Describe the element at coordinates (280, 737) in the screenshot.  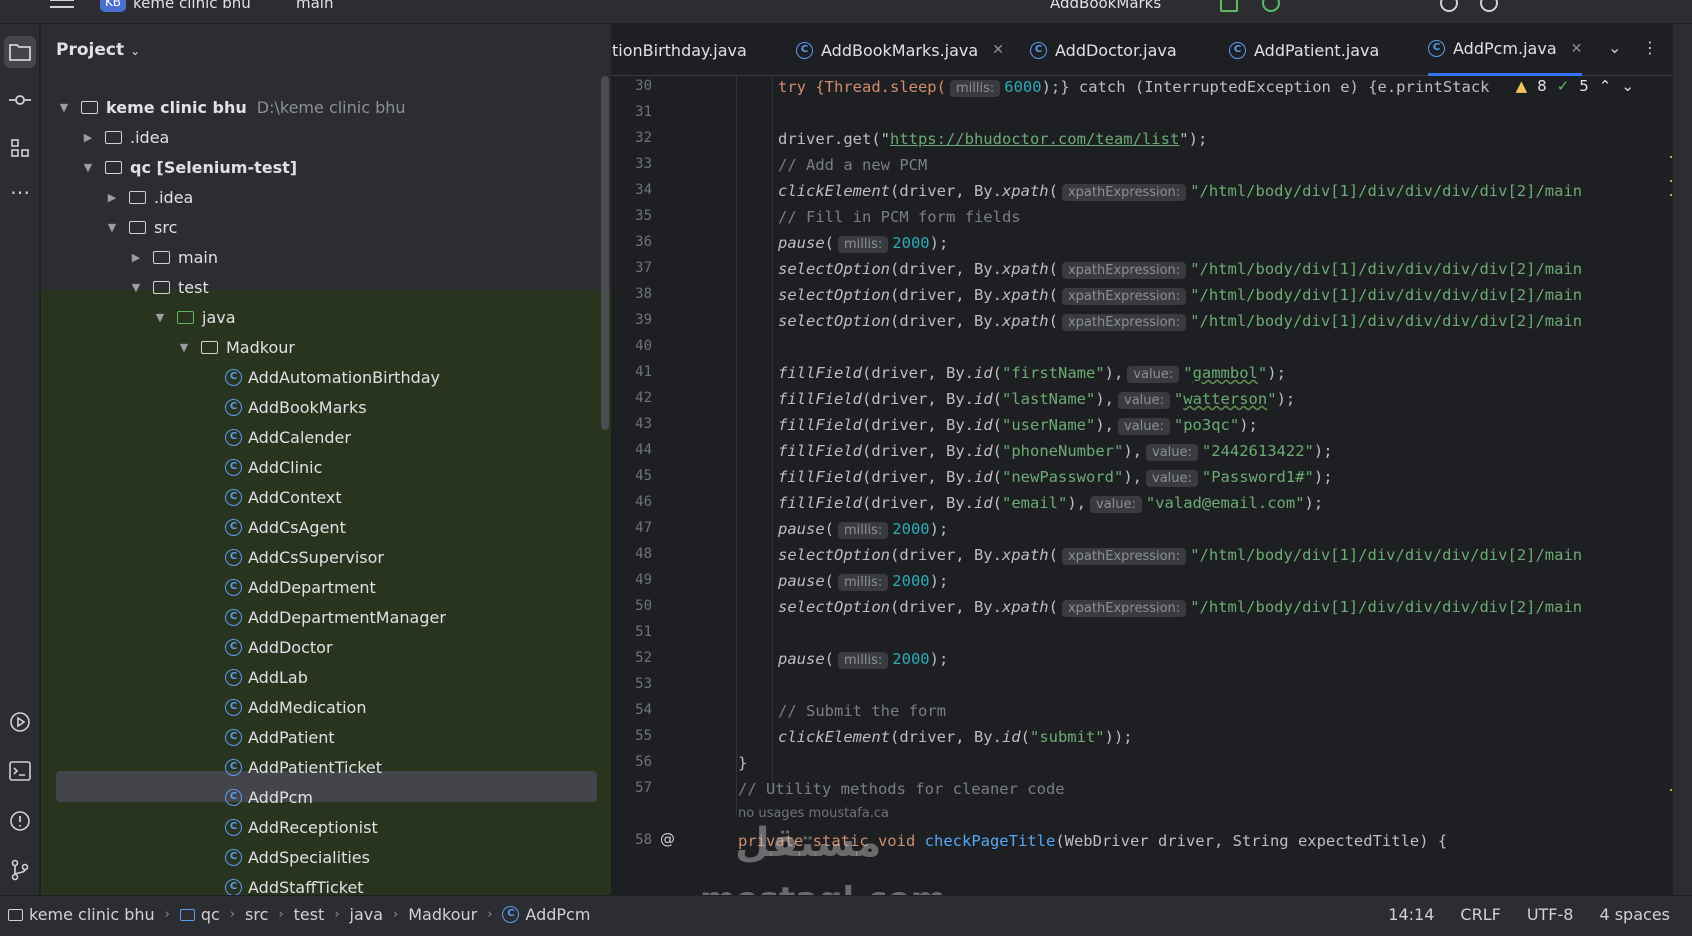
I see `tree-item-class: C AddPatient` at that location.